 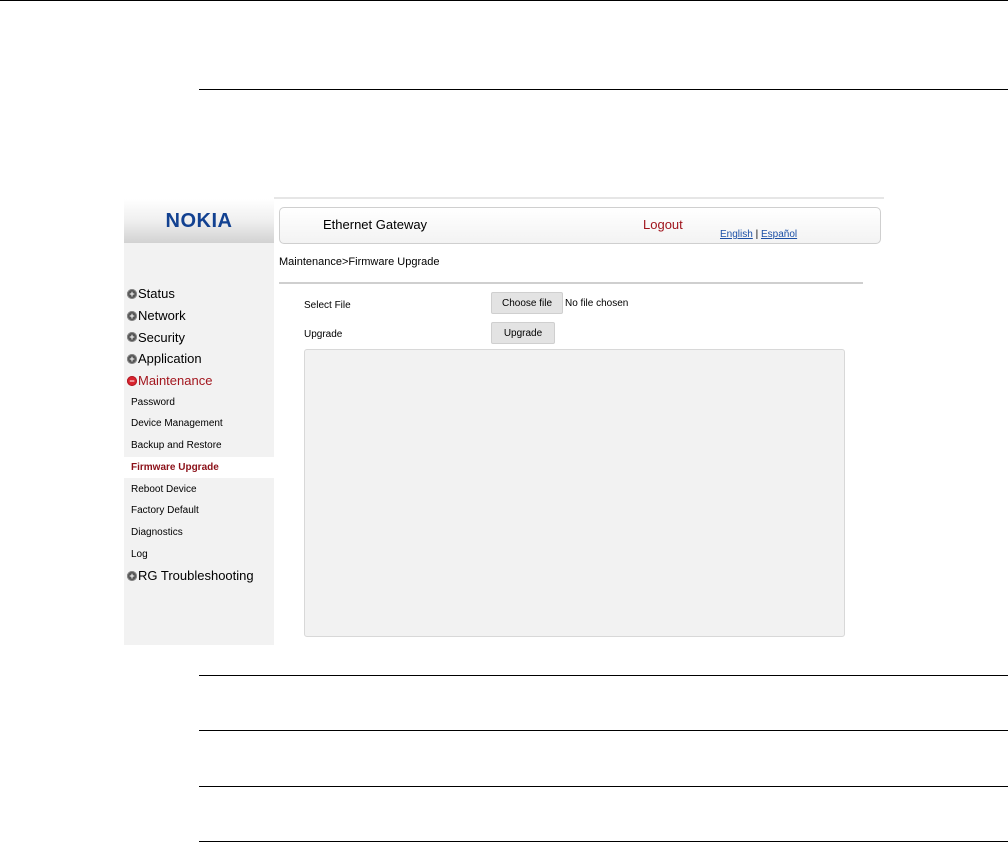 I want to click on choose-file-button: Choose file, so click(x=527, y=303).